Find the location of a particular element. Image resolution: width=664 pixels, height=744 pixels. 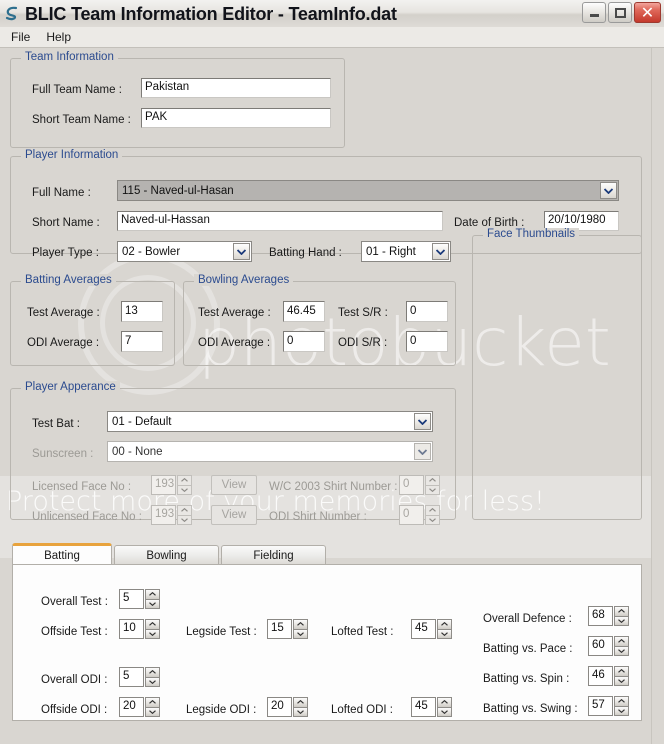

batting-vs-pace-arrows is located at coordinates (621, 646).